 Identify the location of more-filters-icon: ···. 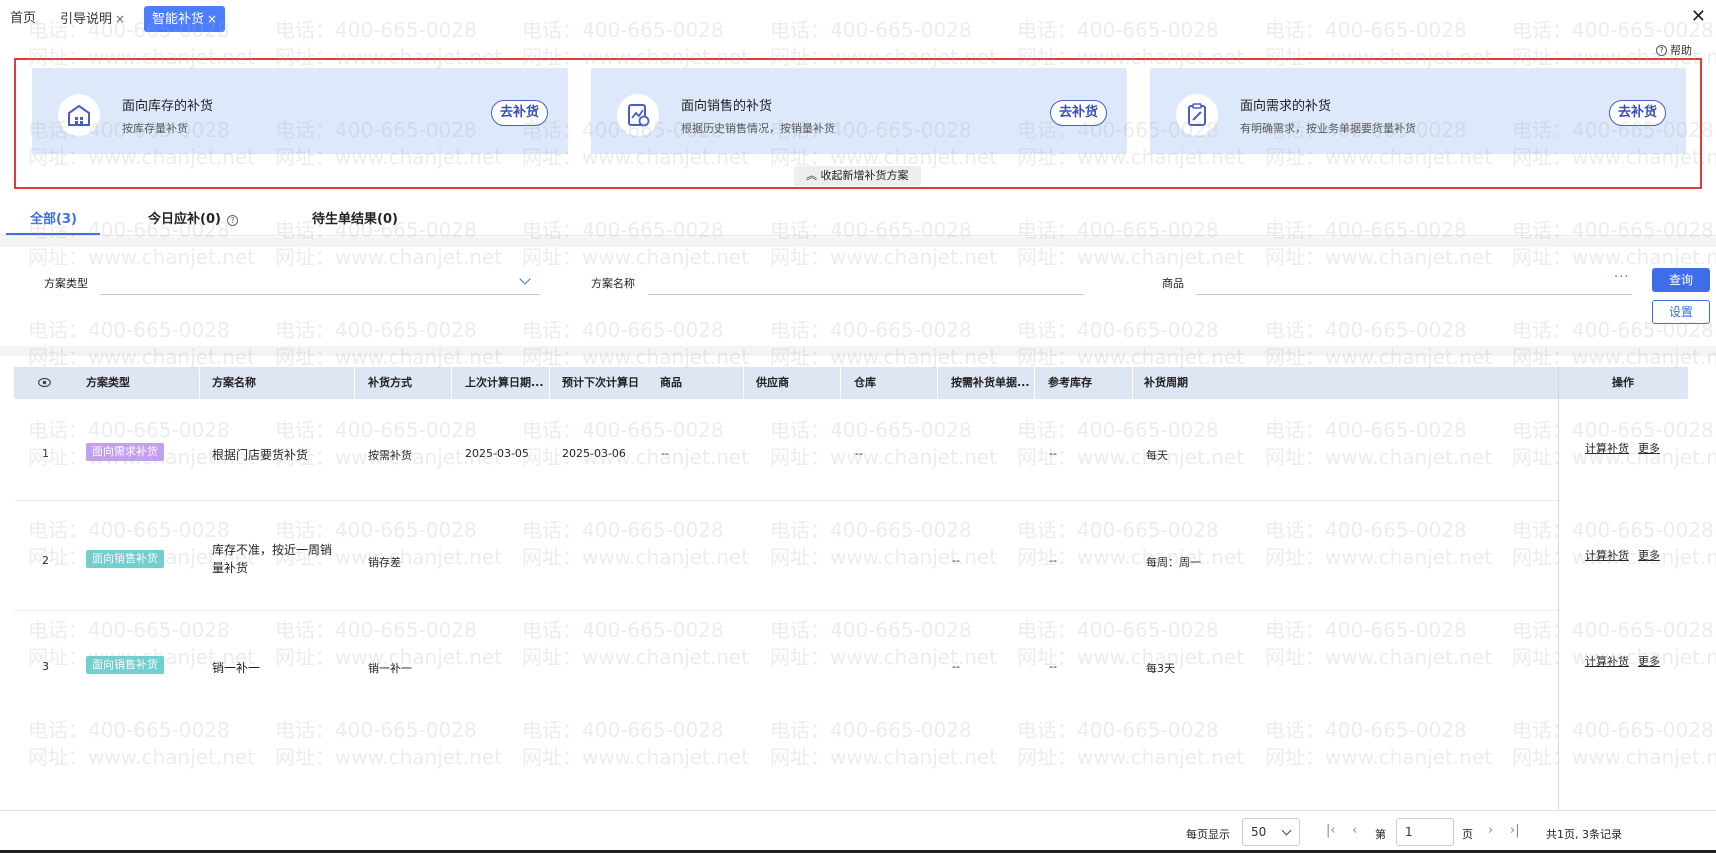
(1621, 277).